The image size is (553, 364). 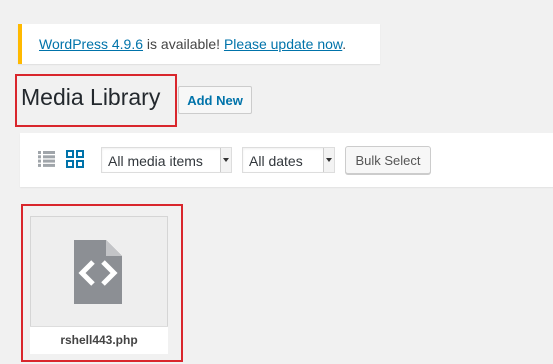 I want to click on media-toolbar: All media items All dates Bulk Select, so click(x=286, y=160).